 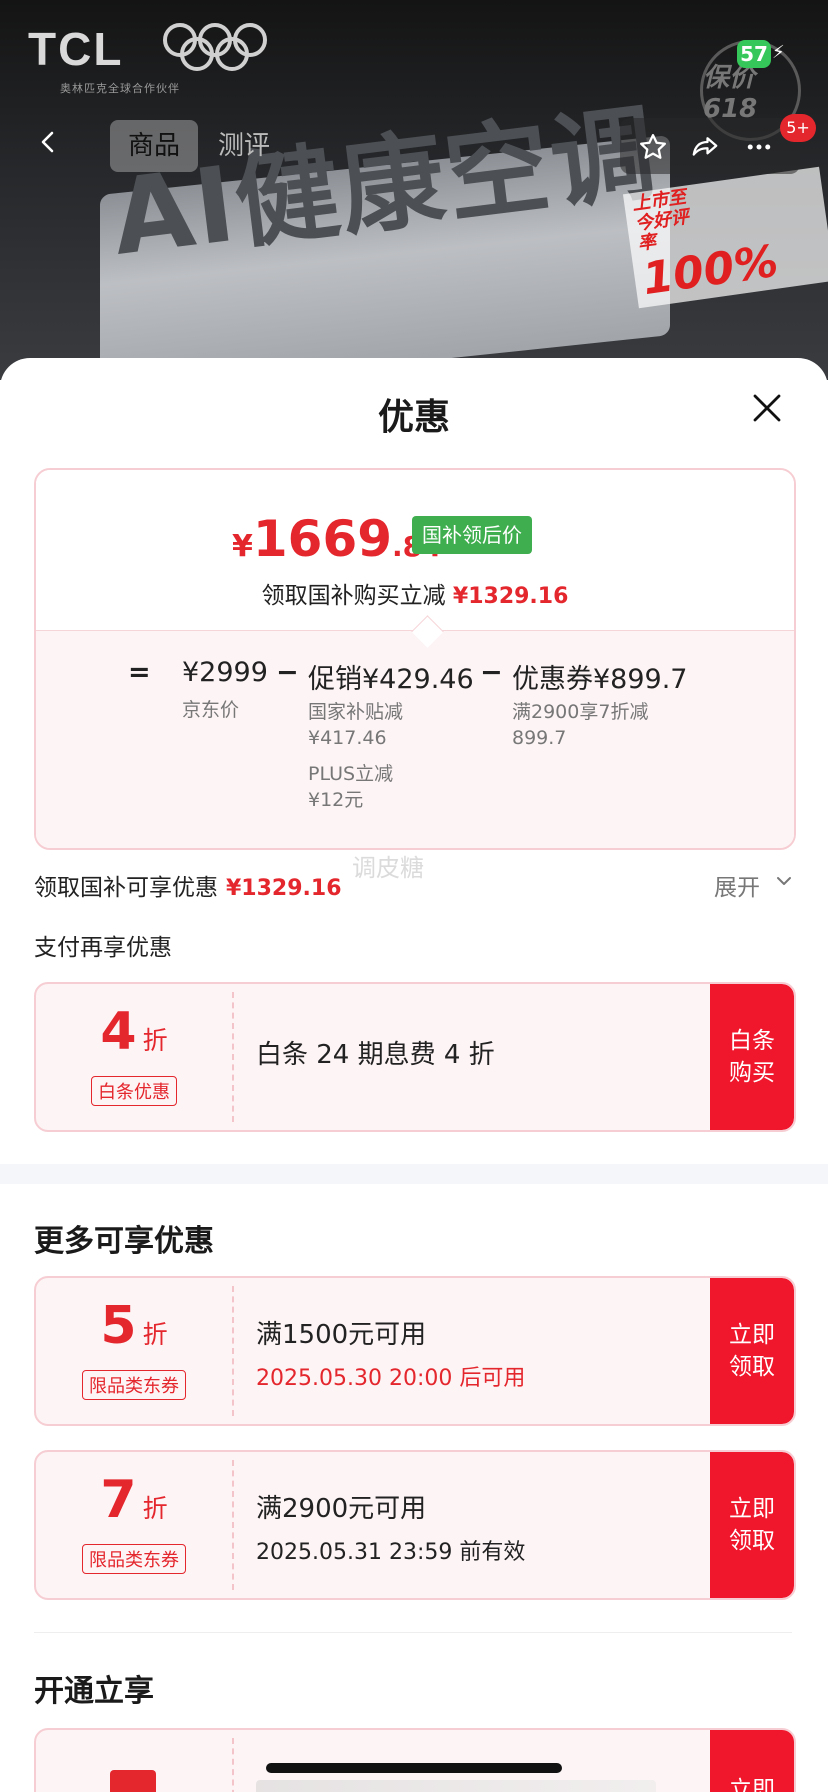 What do you see at coordinates (124, 1241) in the screenshot?
I see `more-discounts-title: 更多可享优惠` at bounding box center [124, 1241].